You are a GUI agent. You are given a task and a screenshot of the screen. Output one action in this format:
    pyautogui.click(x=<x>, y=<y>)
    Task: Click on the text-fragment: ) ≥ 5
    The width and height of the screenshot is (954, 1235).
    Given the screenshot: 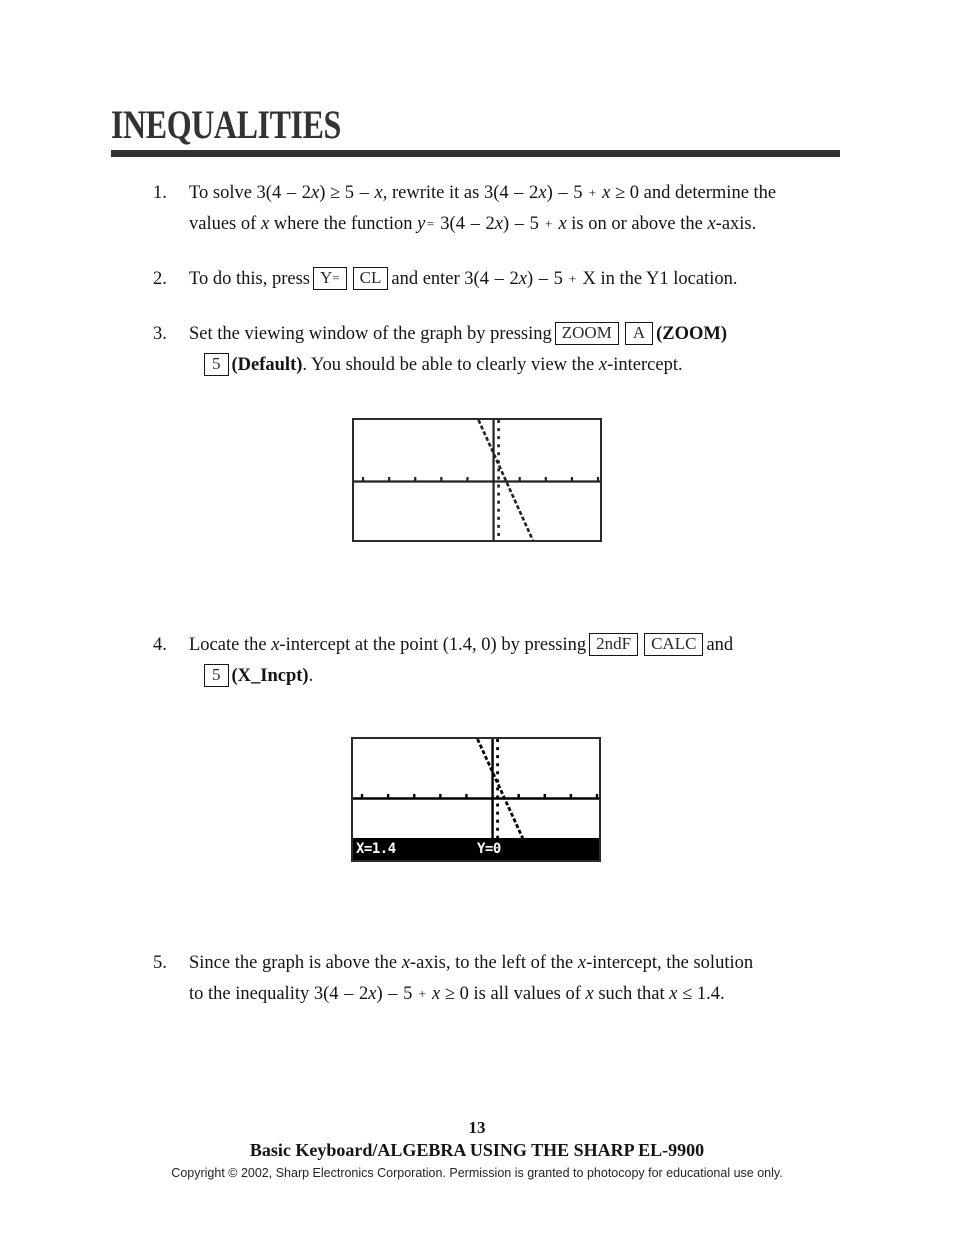 What is the action you would take?
    pyautogui.click(x=339, y=193)
    